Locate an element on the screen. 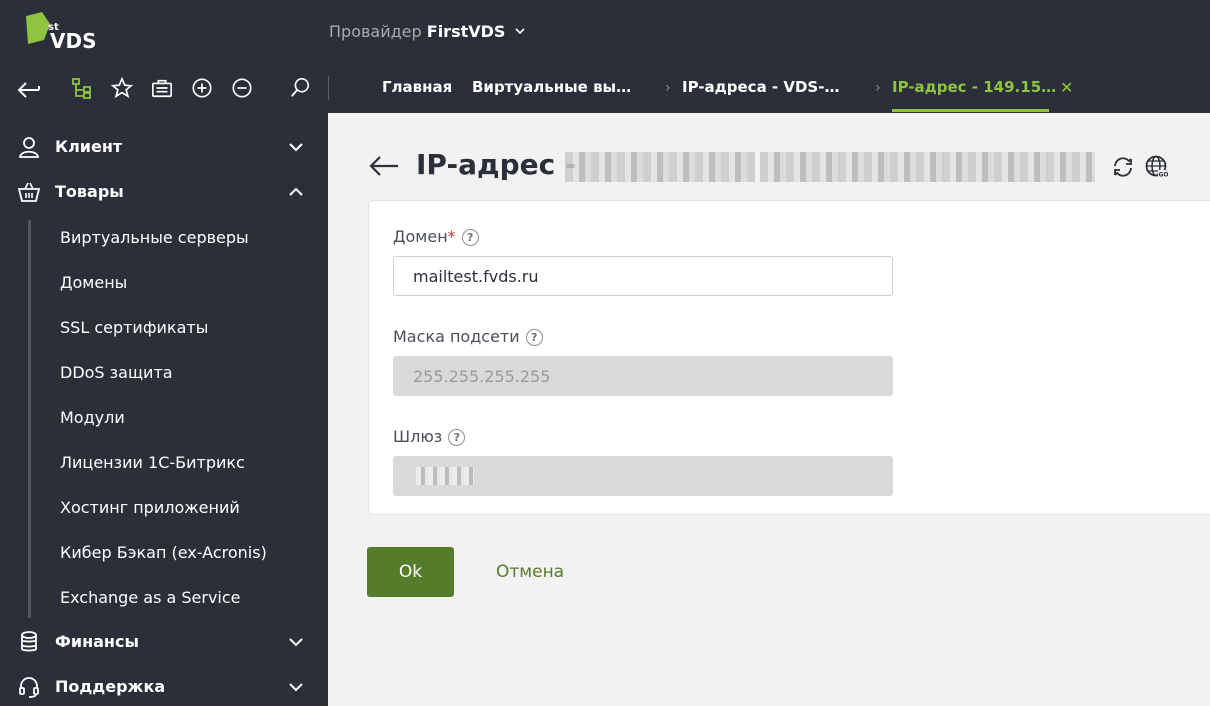  headset-icon is located at coordinates (29, 687).